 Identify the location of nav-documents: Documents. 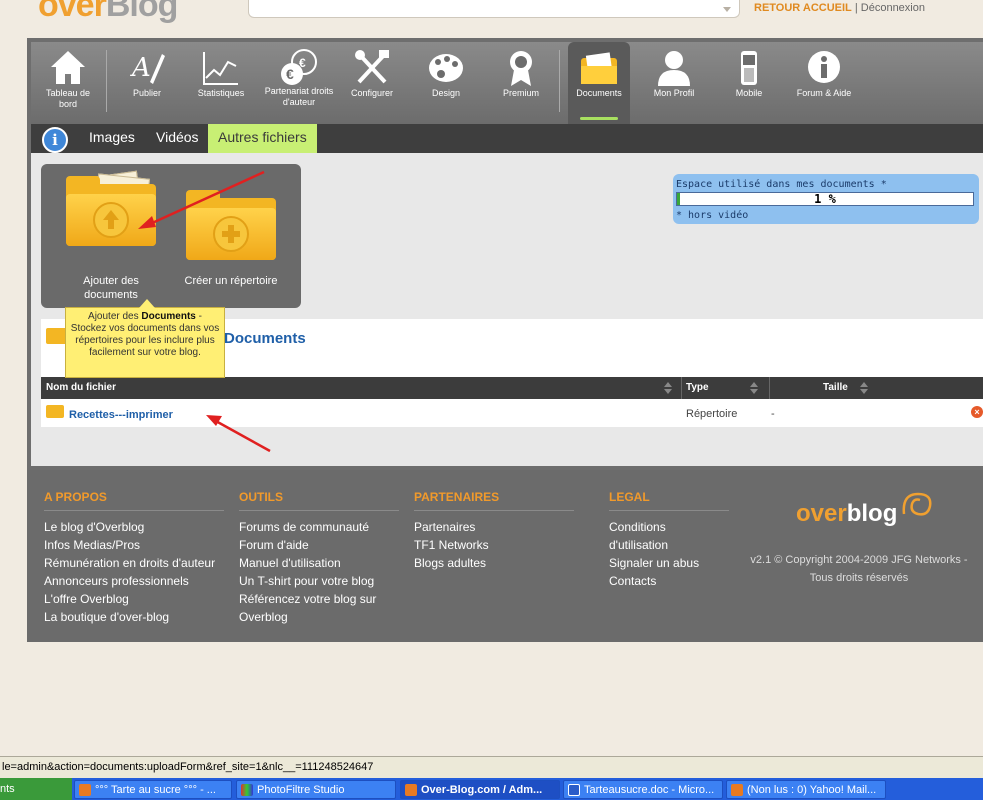
(599, 83).